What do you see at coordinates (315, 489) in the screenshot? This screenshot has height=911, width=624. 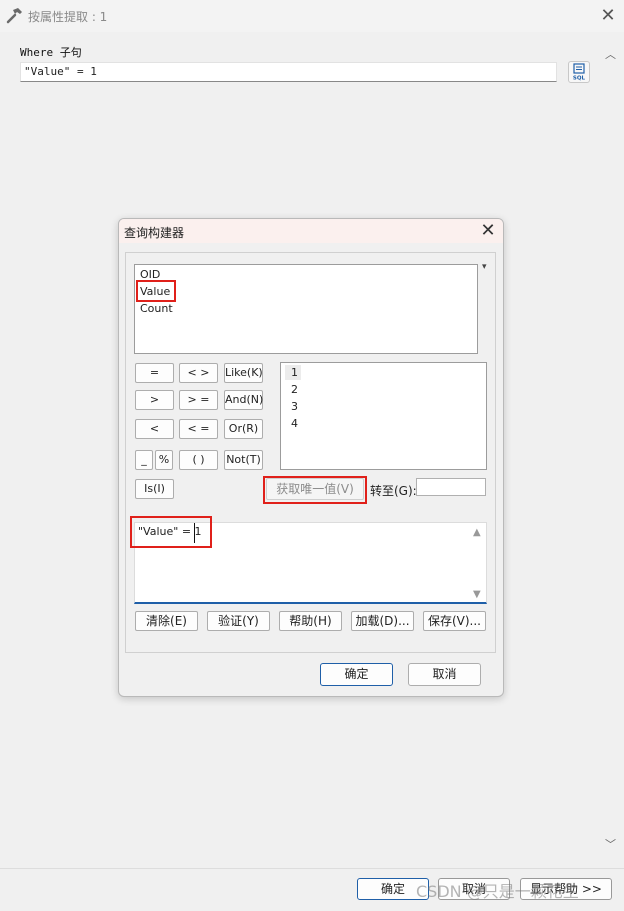 I see `get-unique-values-button: 获取唯一值(V)` at bounding box center [315, 489].